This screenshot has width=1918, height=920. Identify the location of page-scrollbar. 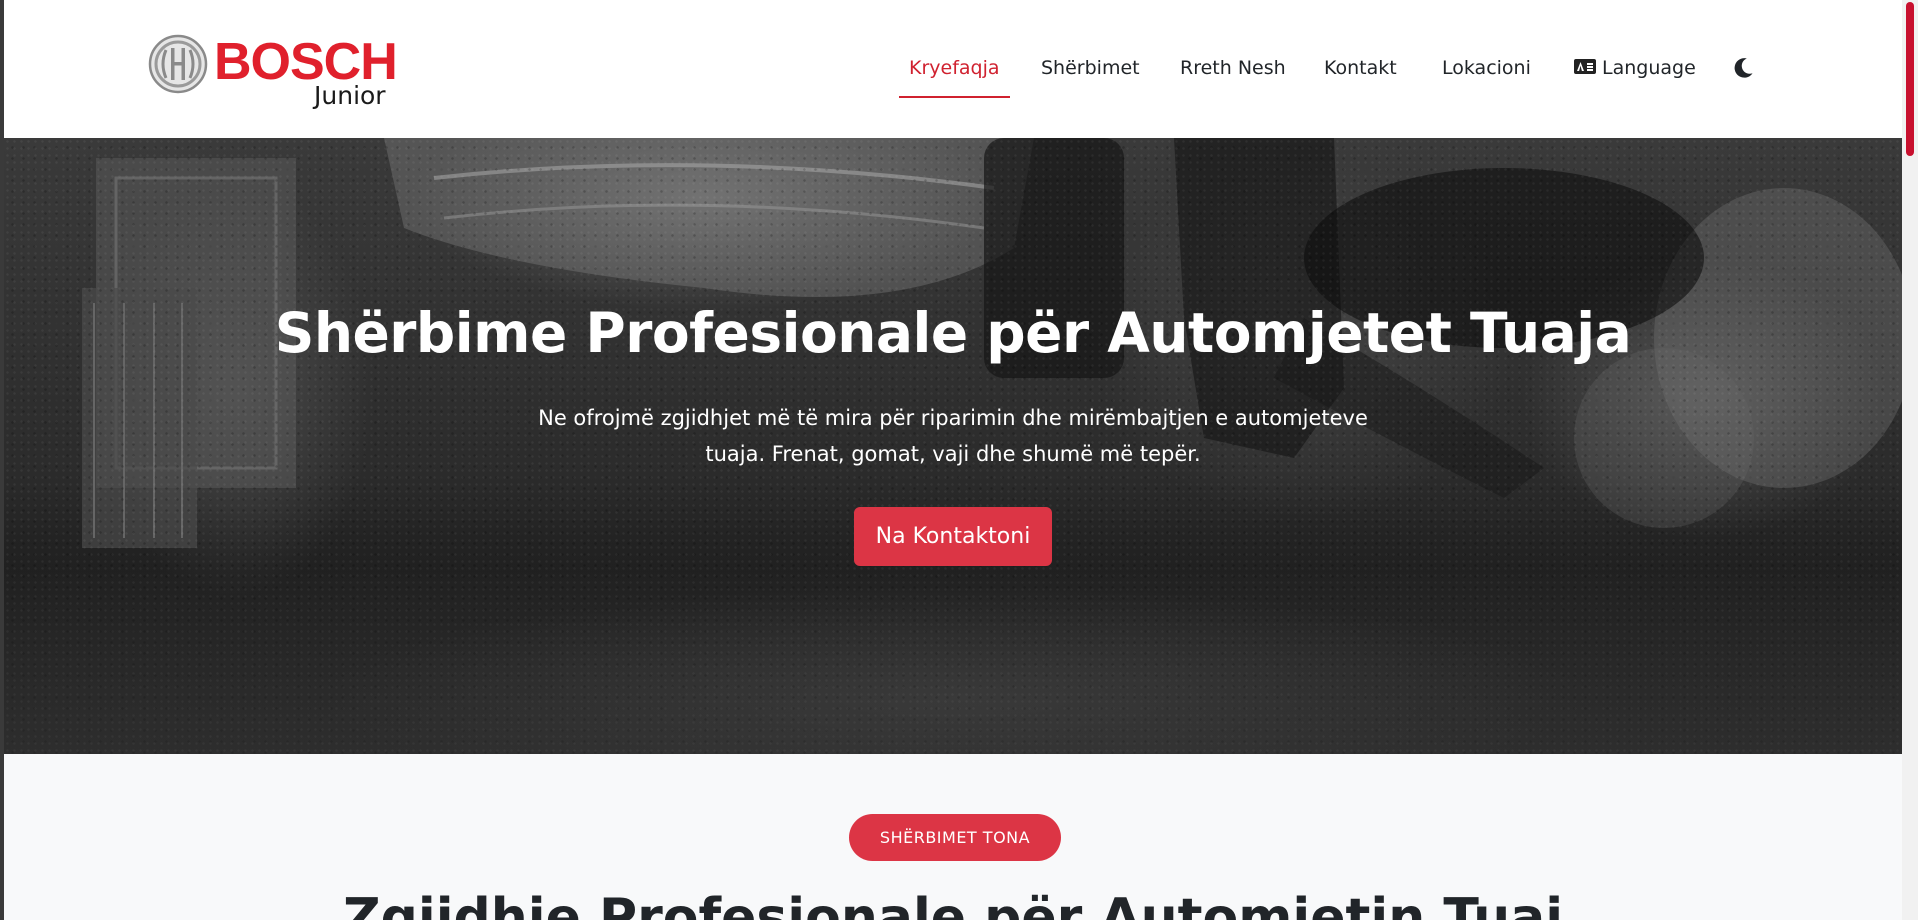
(1910, 460).